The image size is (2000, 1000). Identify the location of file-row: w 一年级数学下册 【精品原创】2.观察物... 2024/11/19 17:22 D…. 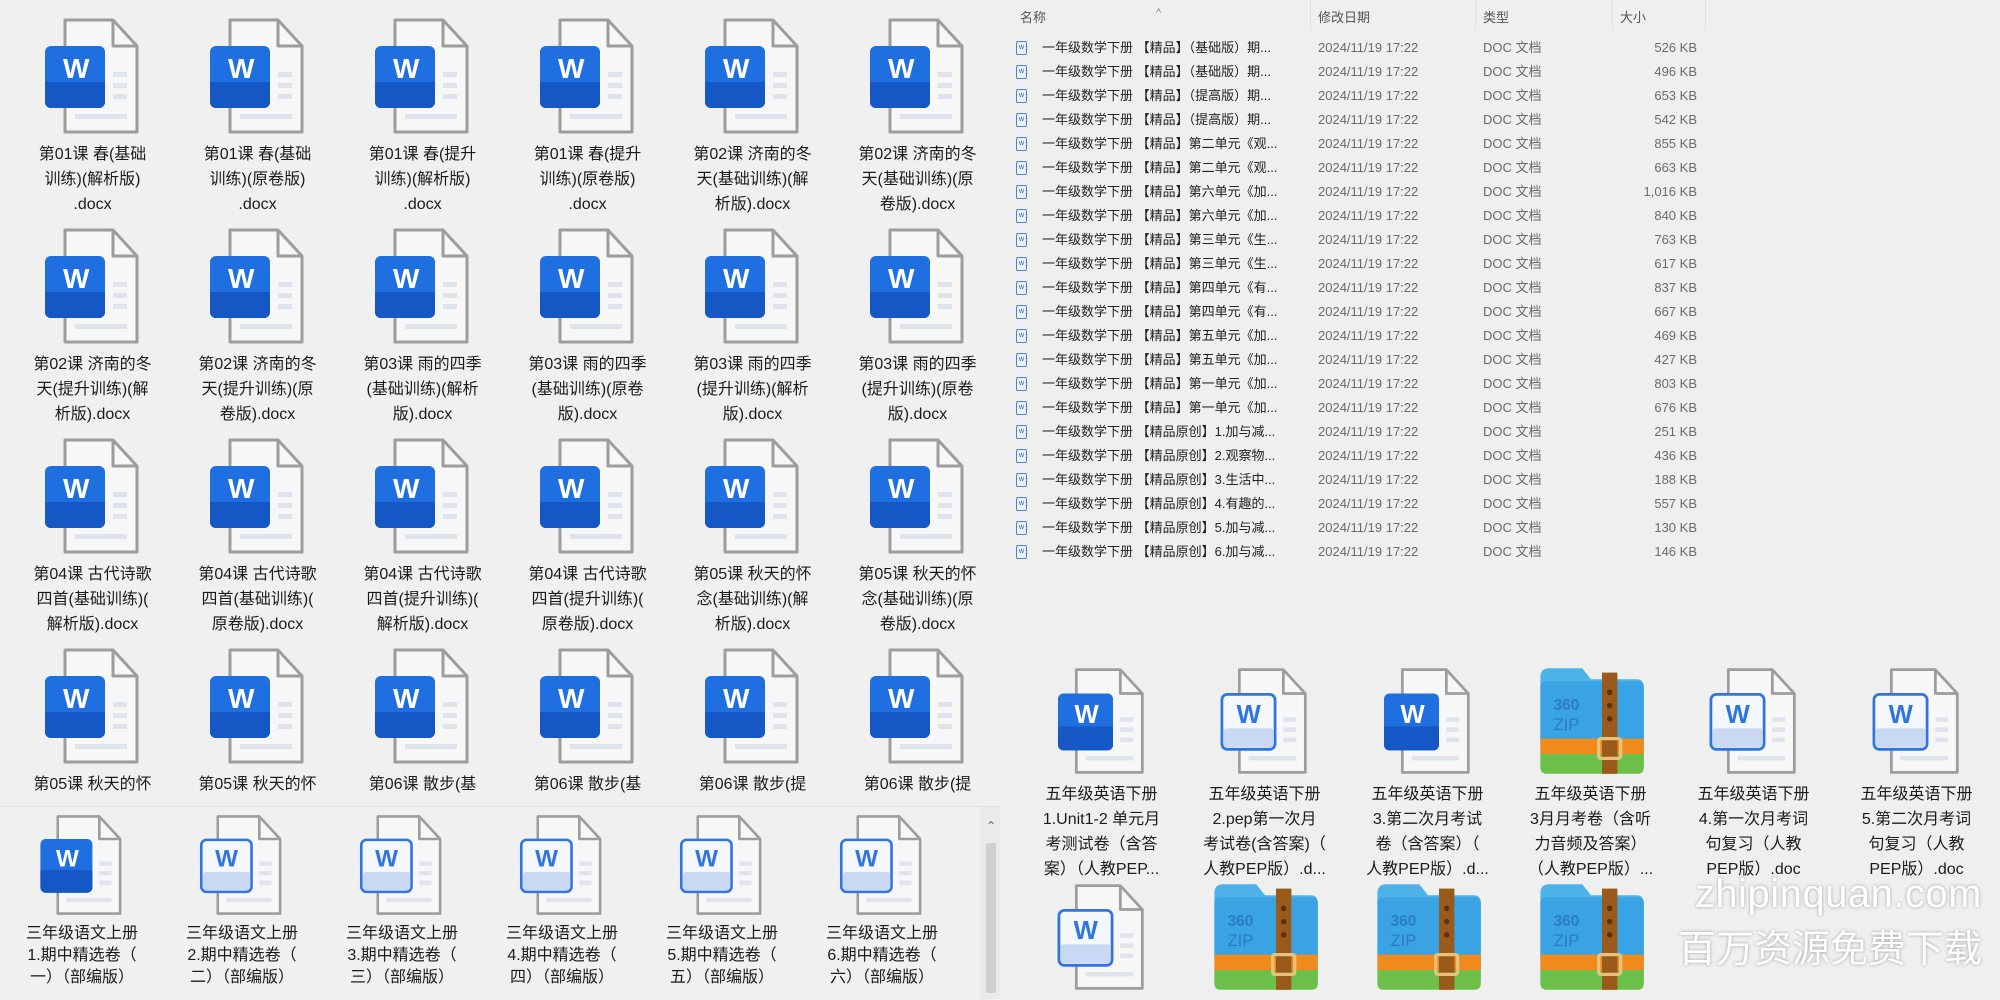
(1500, 456).